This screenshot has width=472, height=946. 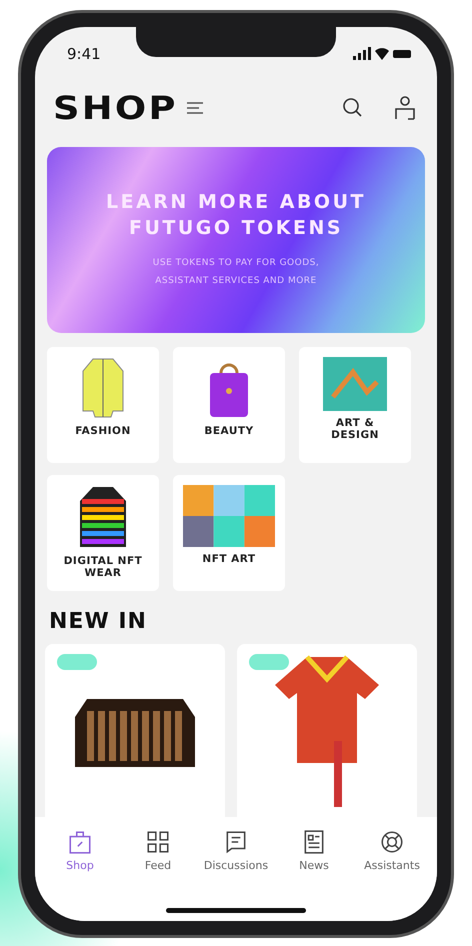 What do you see at coordinates (103, 431) in the screenshot?
I see `category-label: FASHION` at bounding box center [103, 431].